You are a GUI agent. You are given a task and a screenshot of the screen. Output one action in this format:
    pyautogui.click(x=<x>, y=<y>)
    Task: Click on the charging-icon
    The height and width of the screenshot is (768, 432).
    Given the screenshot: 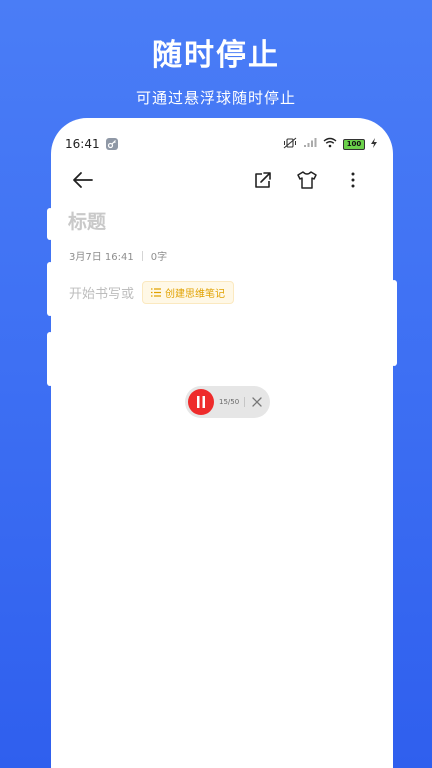 What is the action you would take?
    pyautogui.click(x=374, y=144)
    